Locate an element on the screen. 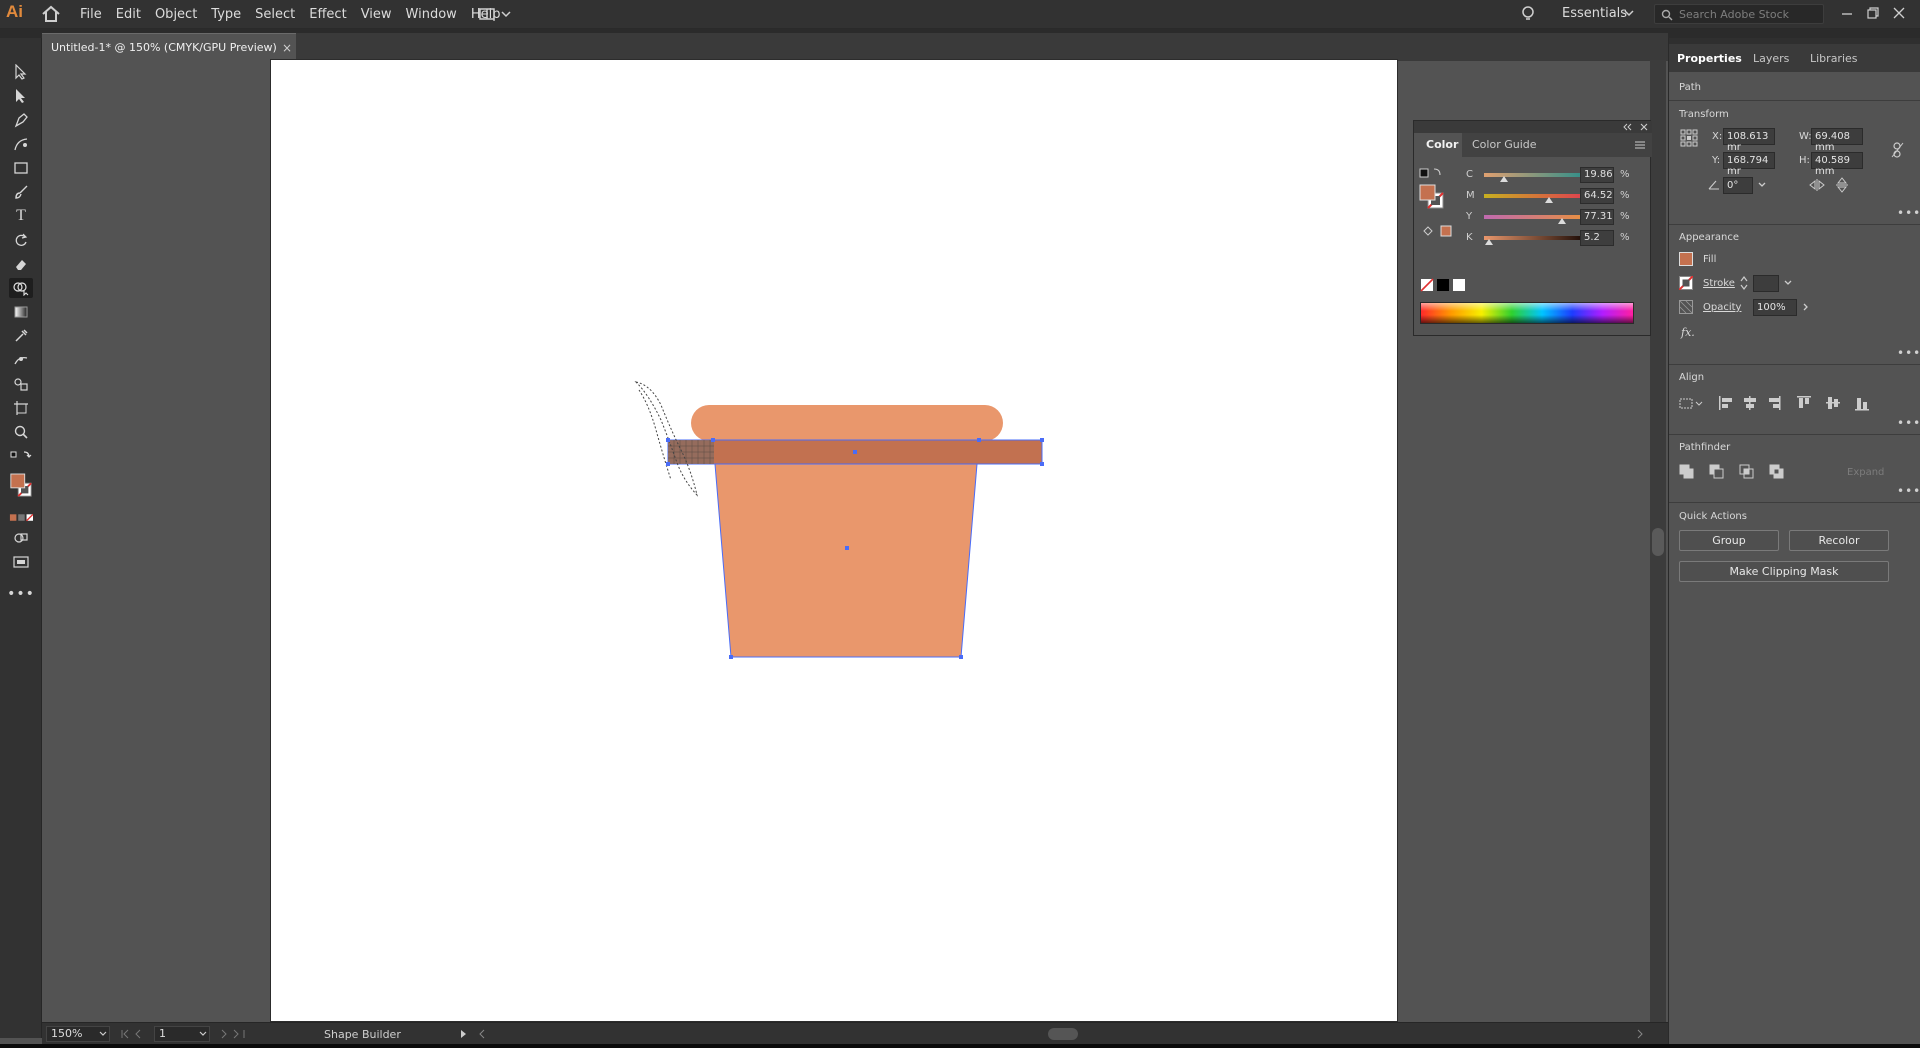 This screenshot has height=1048, width=1920. menu-object: Object is located at coordinates (176, 14).